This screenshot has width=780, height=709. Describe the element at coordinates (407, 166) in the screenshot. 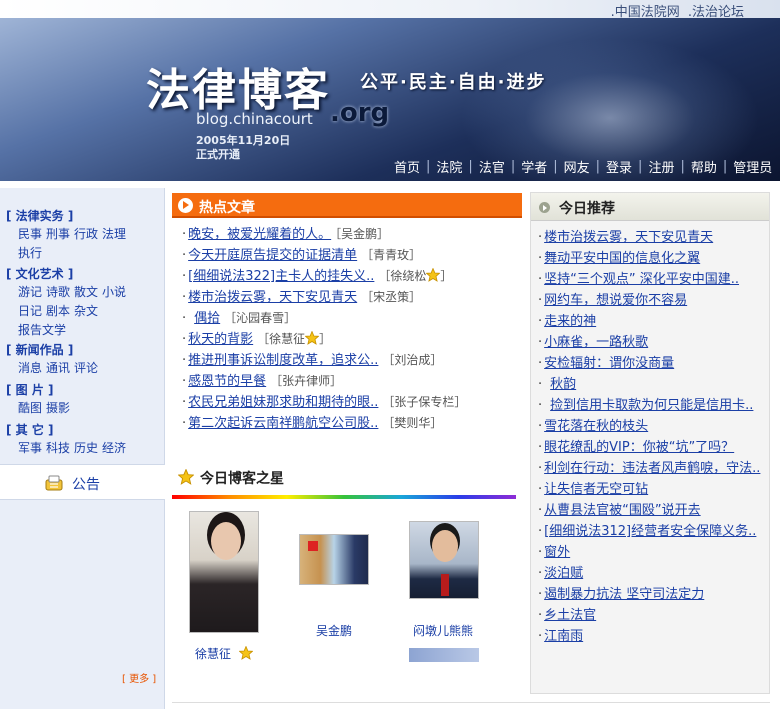

I see `nav-home: 首页` at that location.